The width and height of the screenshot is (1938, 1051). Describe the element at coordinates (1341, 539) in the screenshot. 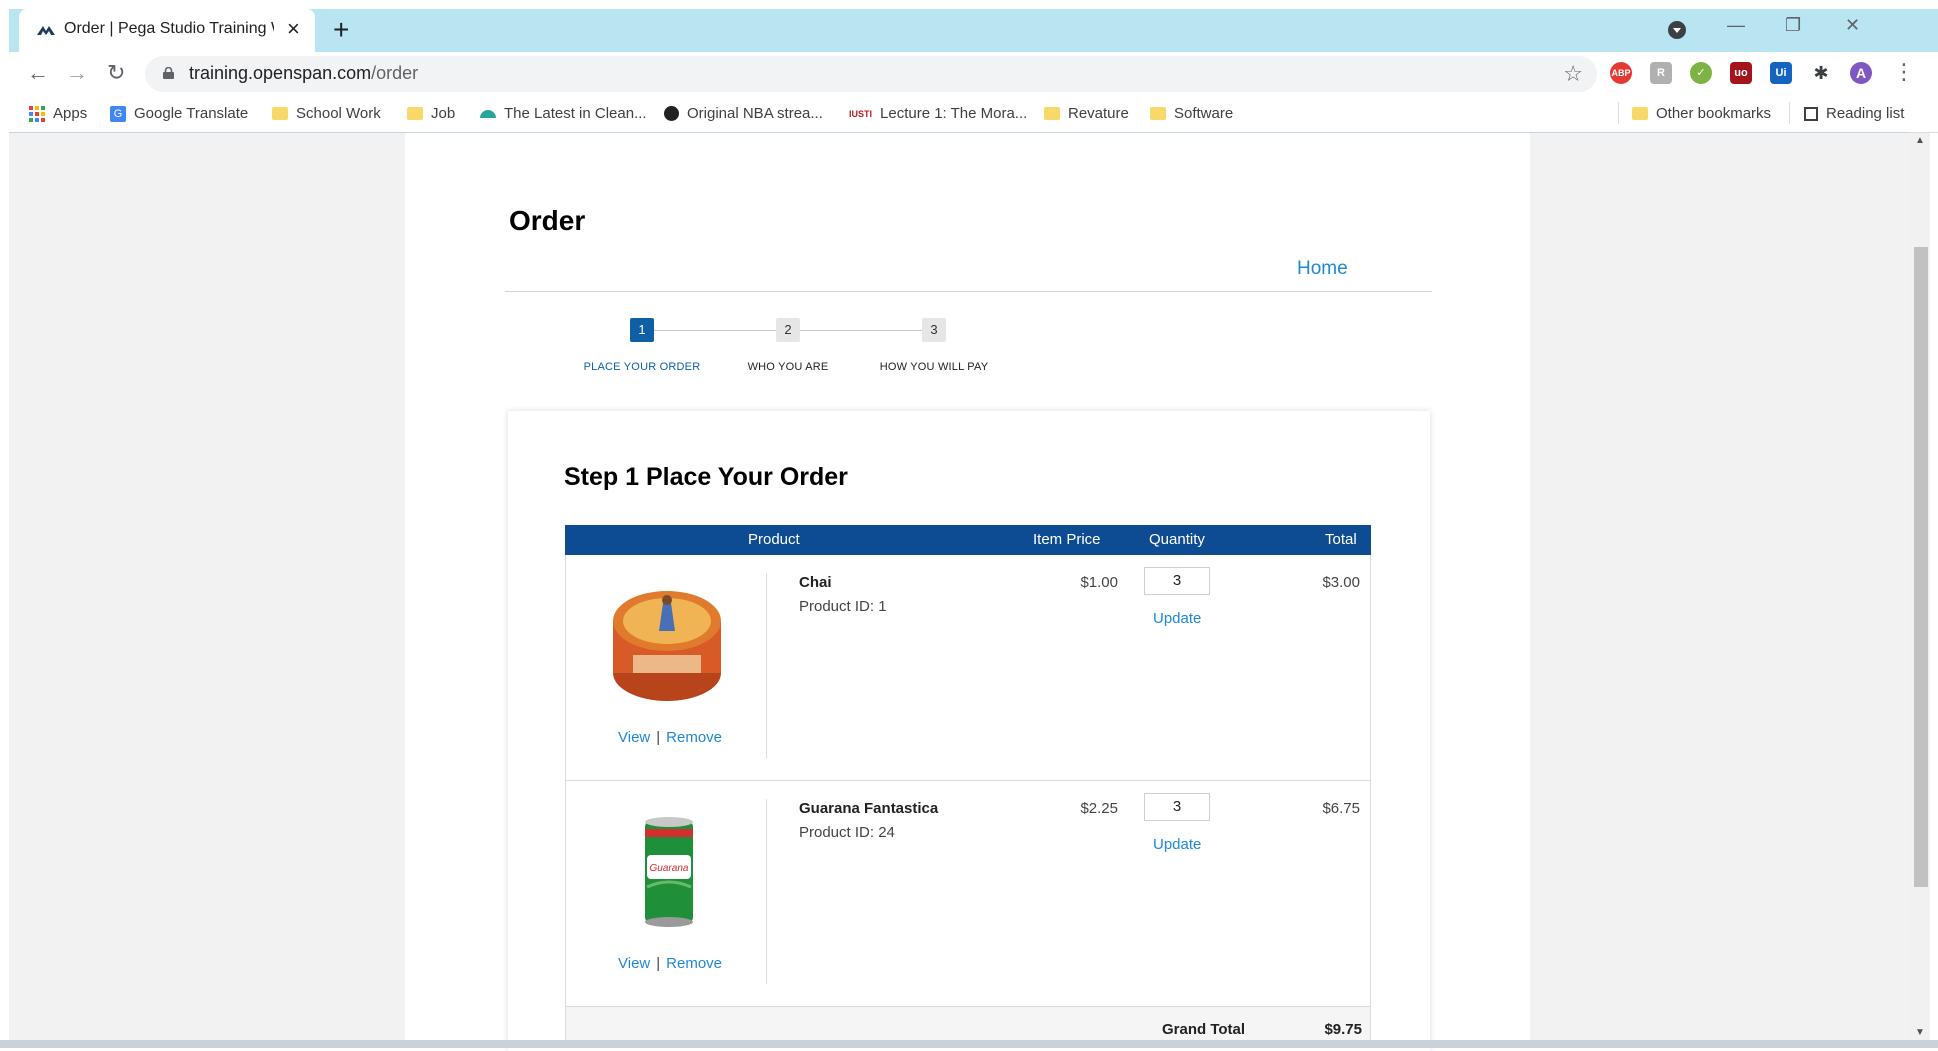

I see `column-total: Total` at that location.